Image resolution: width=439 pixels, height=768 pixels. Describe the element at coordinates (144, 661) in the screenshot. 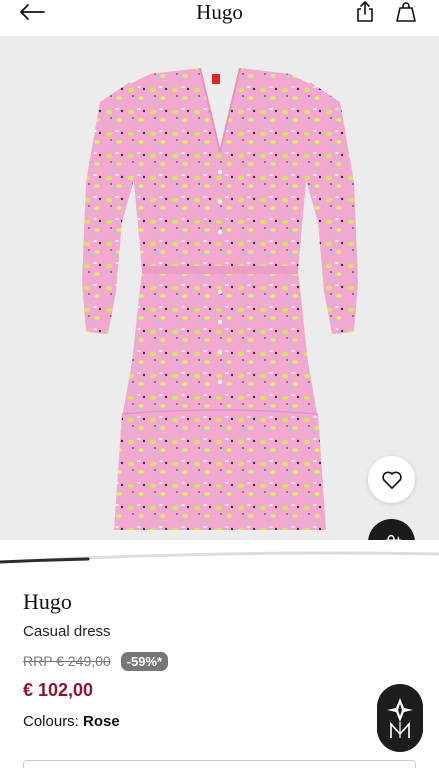

I see `discount-badge: -59%*` at that location.